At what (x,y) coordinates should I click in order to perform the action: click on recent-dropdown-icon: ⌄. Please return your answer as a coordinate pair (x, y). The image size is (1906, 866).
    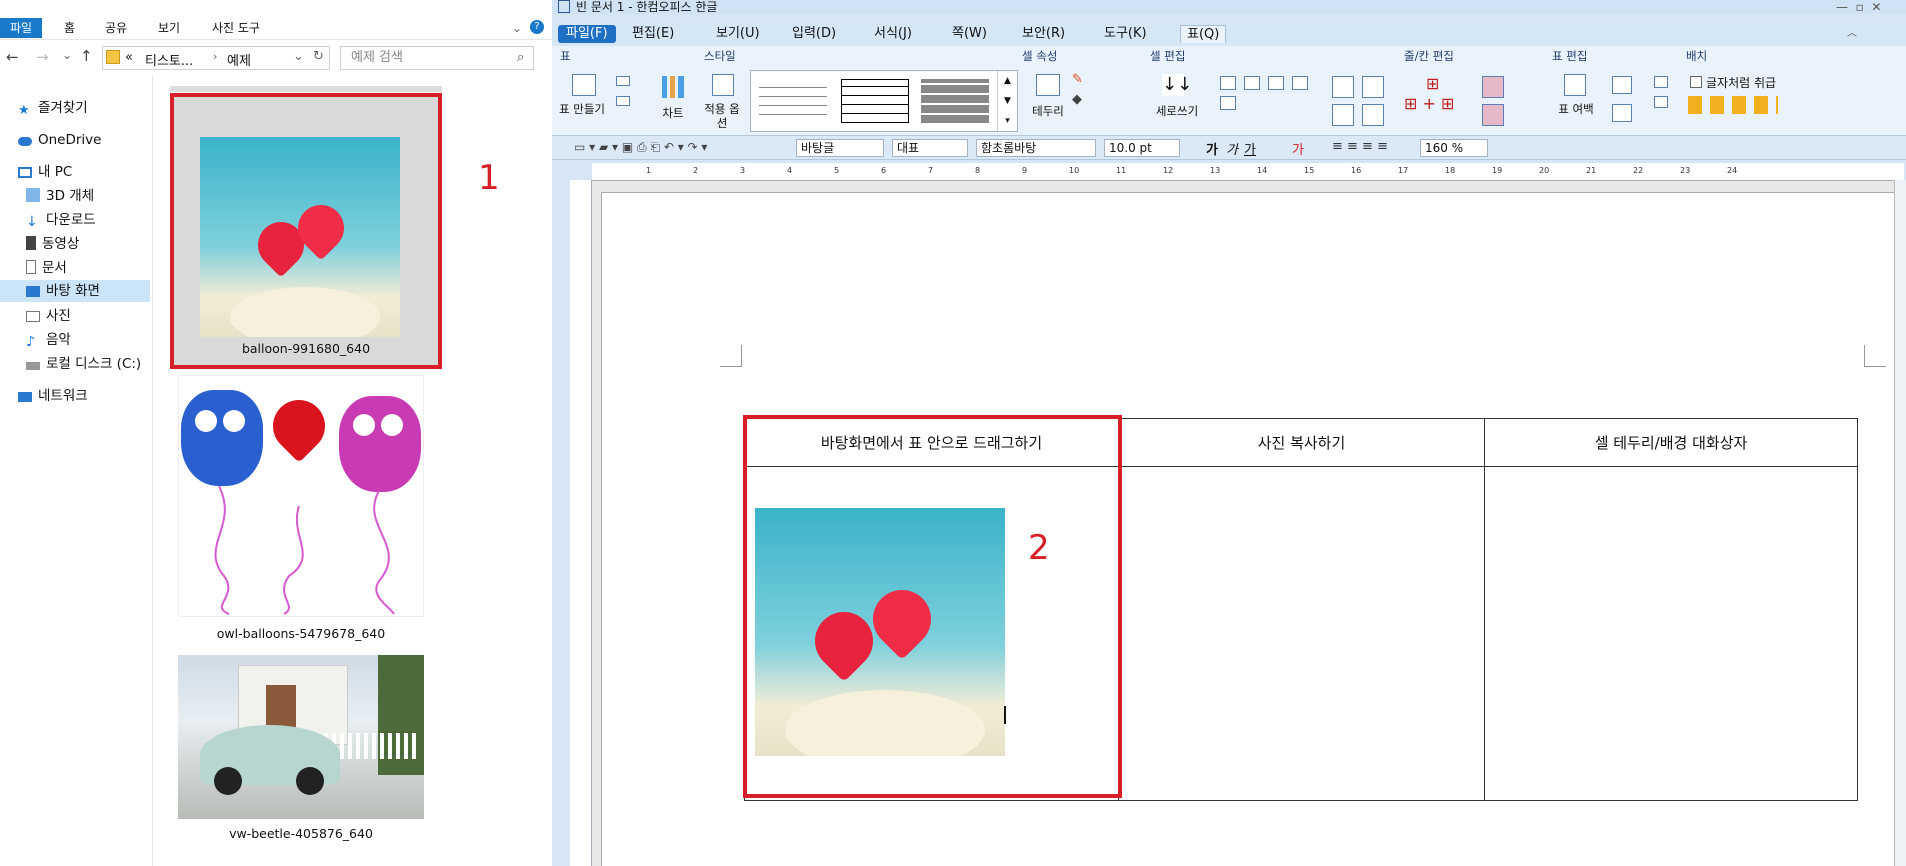
    Looking at the image, I should click on (67, 55).